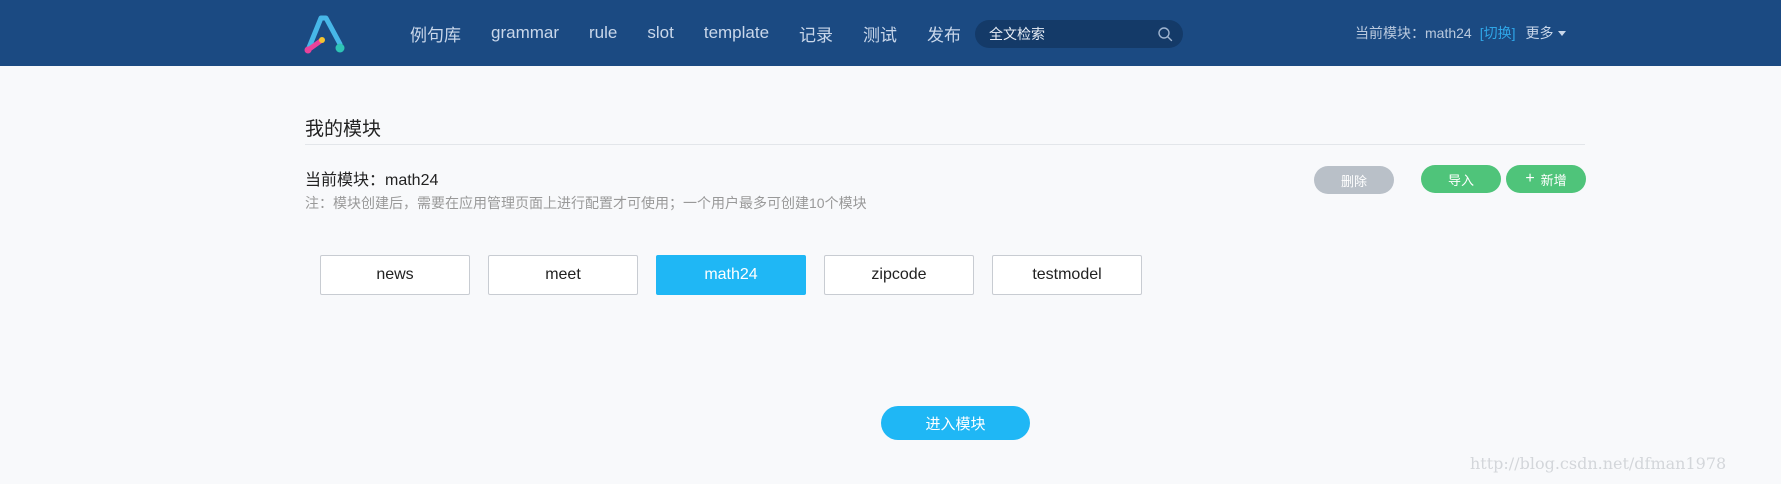 This screenshot has width=1781, height=484. I want to click on more-menu: 更多, so click(1546, 33).